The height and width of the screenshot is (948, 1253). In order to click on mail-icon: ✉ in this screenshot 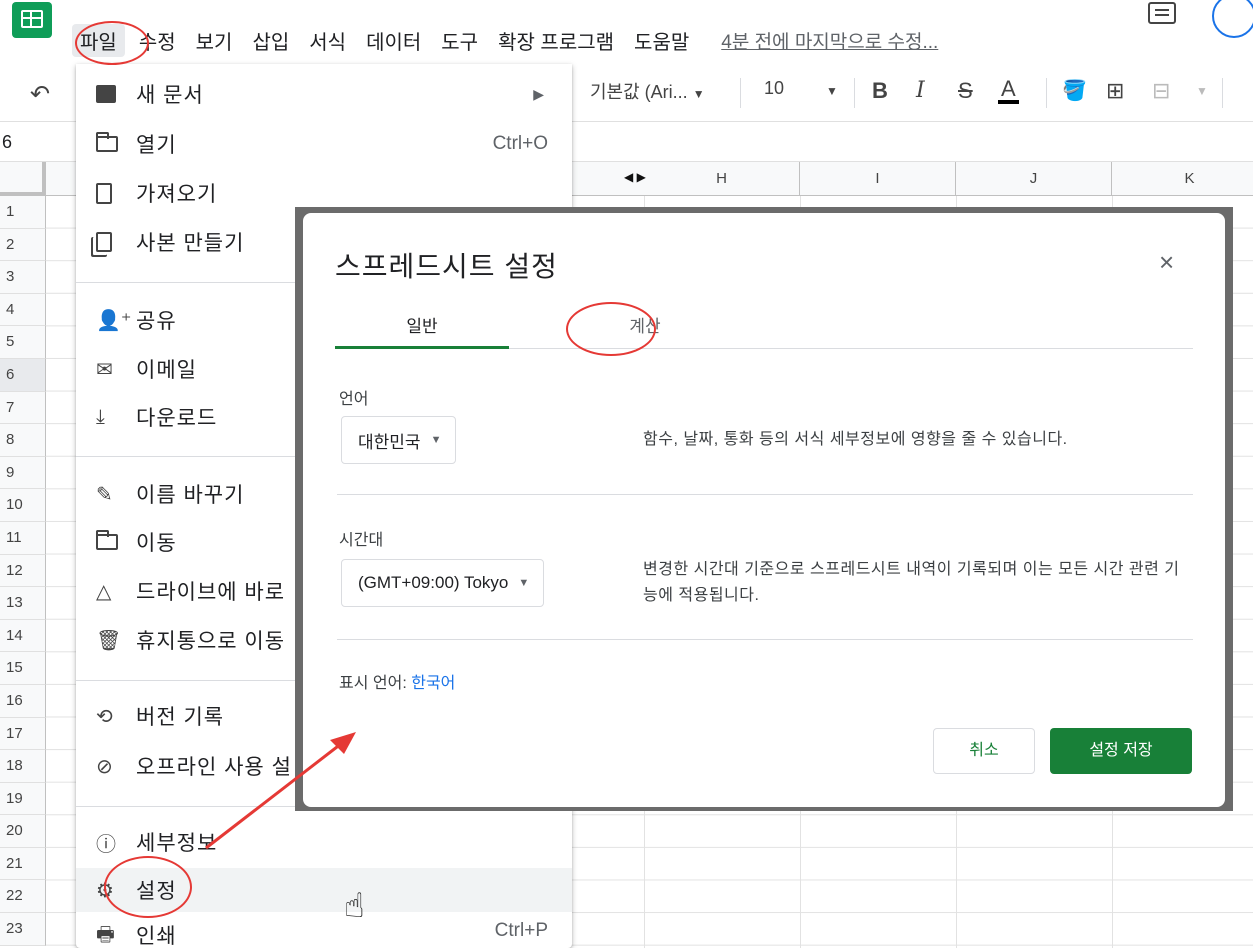, I will do `click(104, 369)`.